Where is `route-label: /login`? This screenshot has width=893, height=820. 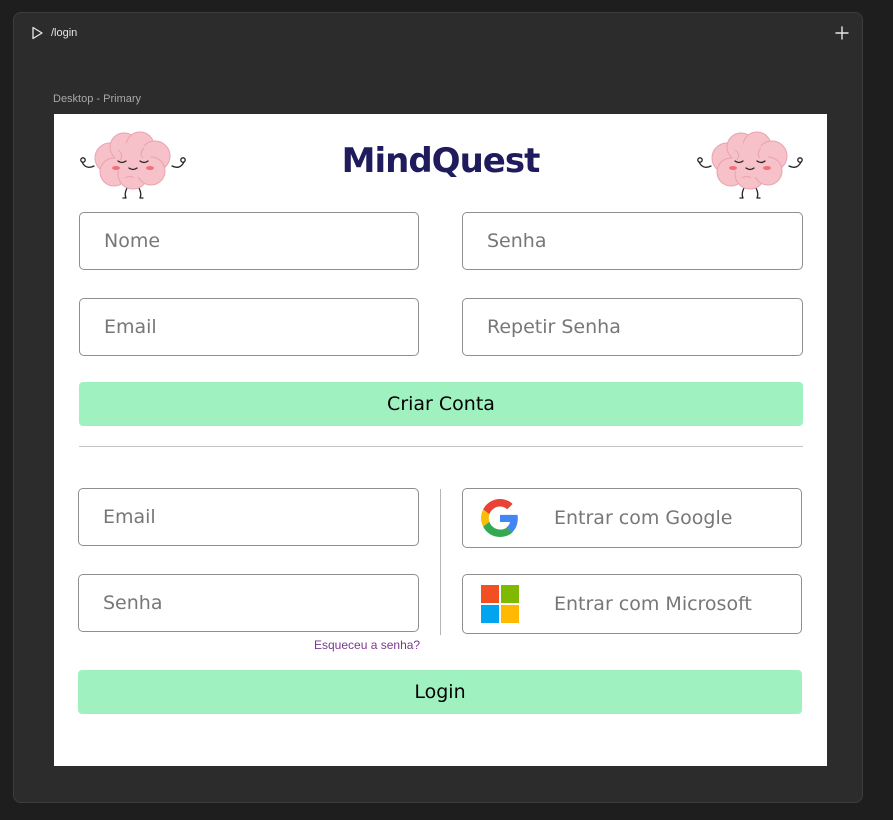
route-label: /login is located at coordinates (64, 33).